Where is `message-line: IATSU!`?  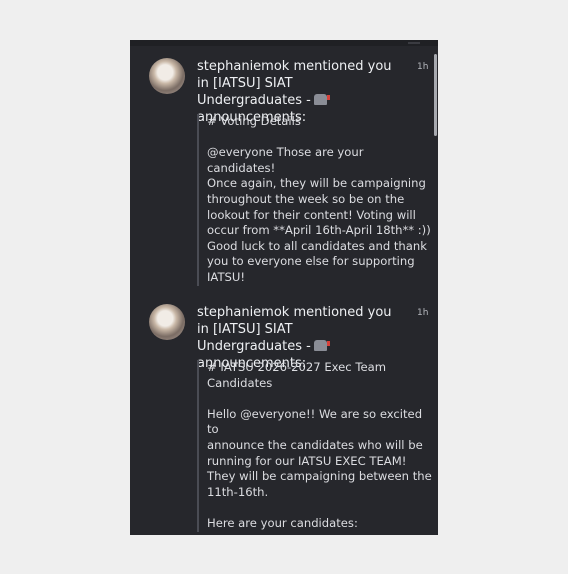
message-line: IATSU! is located at coordinates (226, 276).